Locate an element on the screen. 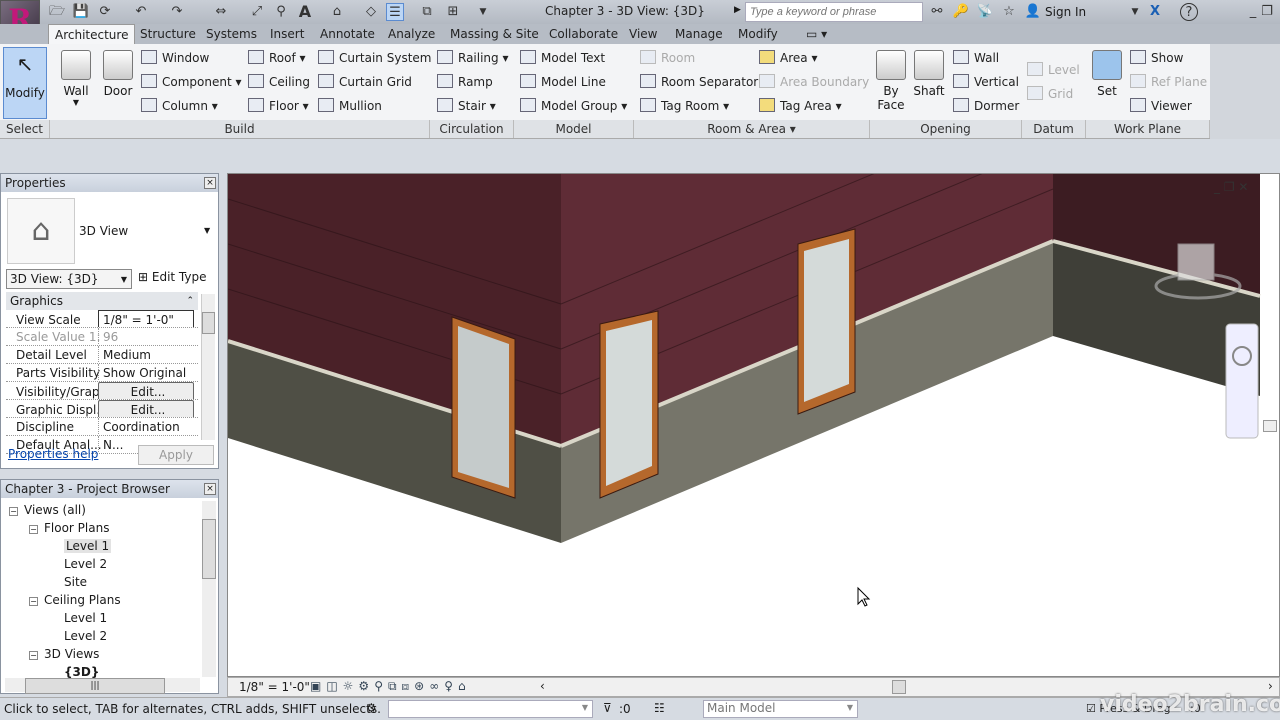 This screenshot has width=1280, height=720. door-button: Door is located at coordinates (118, 74).